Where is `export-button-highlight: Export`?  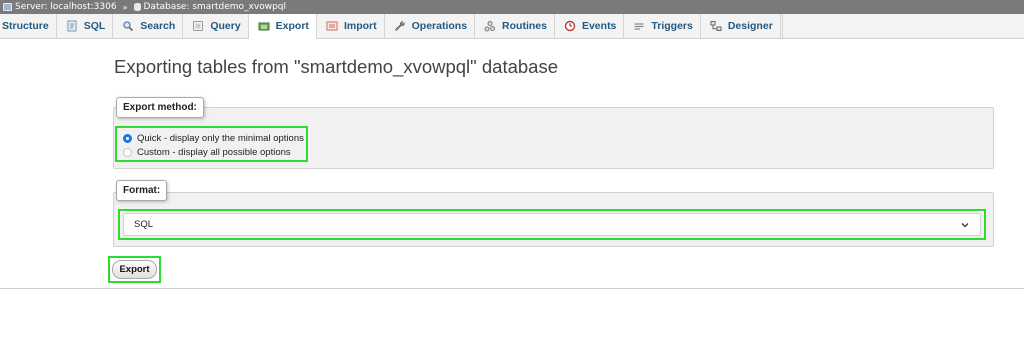 export-button-highlight: Export is located at coordinates (134, 269).